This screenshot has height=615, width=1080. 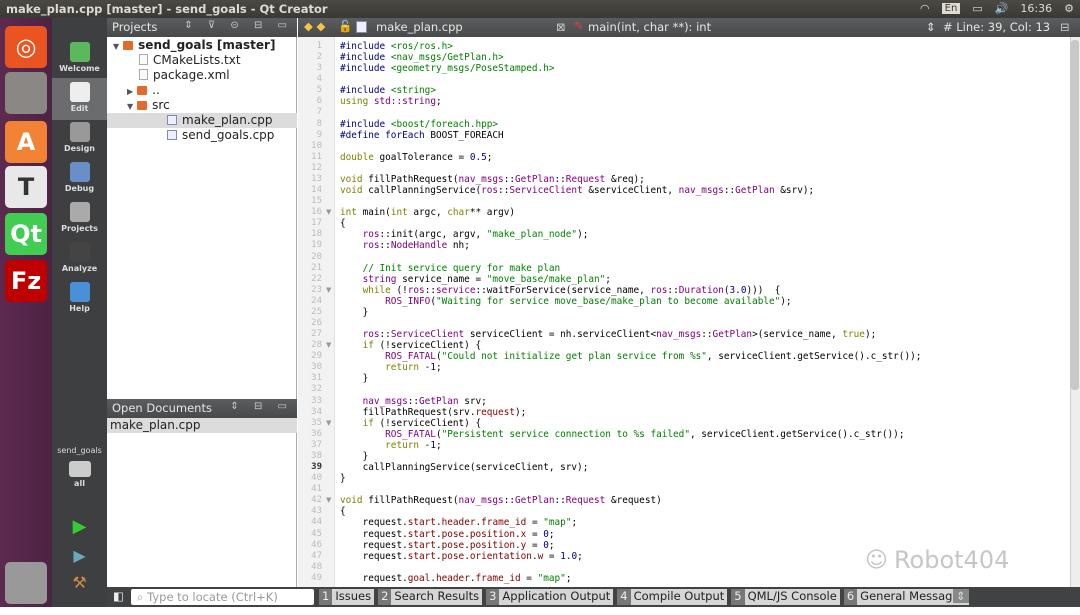 I want to click on code-line: // Init service query for make plan, so click(x=450, y=268).